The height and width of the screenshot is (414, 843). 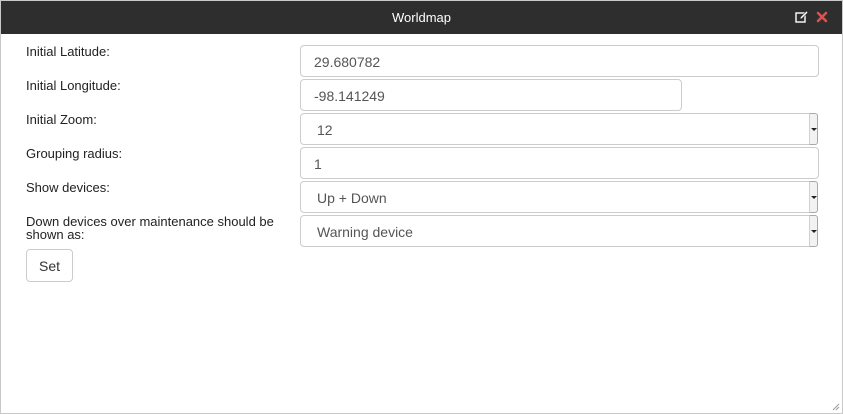 What do you see at coordinates (822, 17) in the screenshot?
I see `close-icon` at bounding box center [822, 17].